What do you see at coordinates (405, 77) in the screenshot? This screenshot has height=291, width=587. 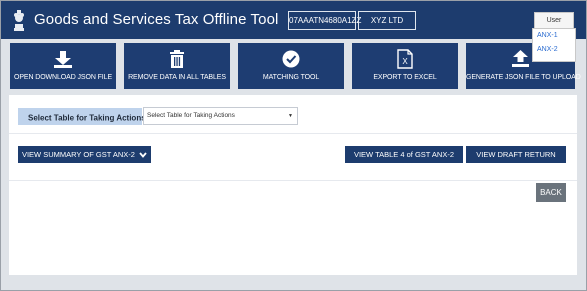 I see `tile-label: EXPORT TO EXCEL` at bounding box center [405, 77].